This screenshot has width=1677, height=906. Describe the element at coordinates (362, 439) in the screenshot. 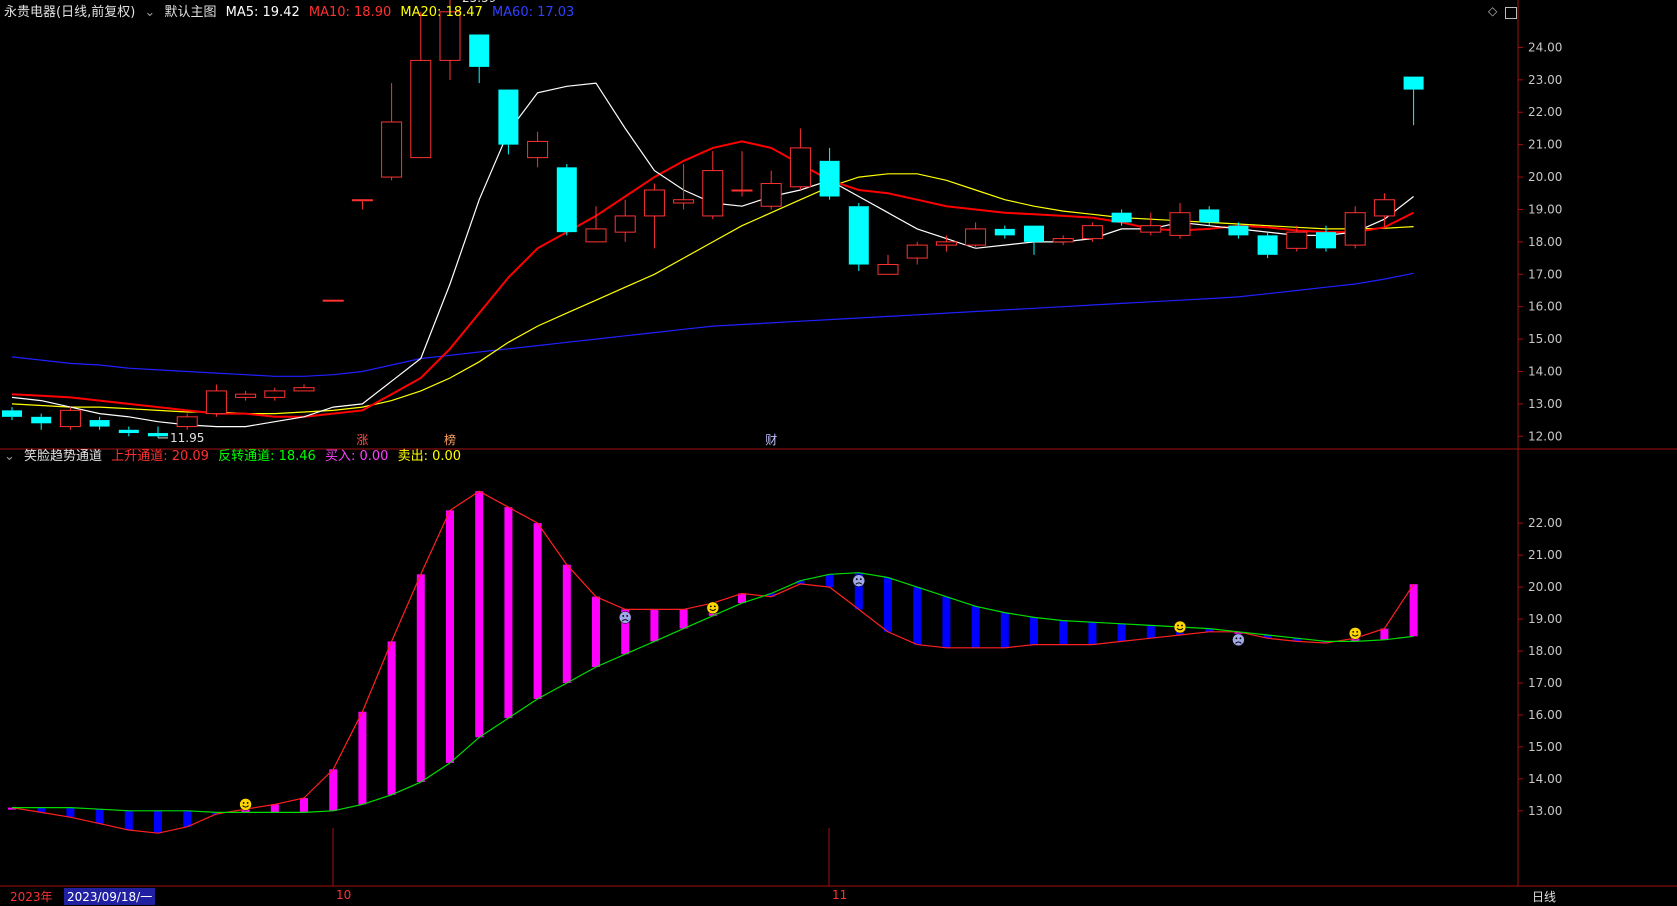

I see `event-marker: 涨` at that location.